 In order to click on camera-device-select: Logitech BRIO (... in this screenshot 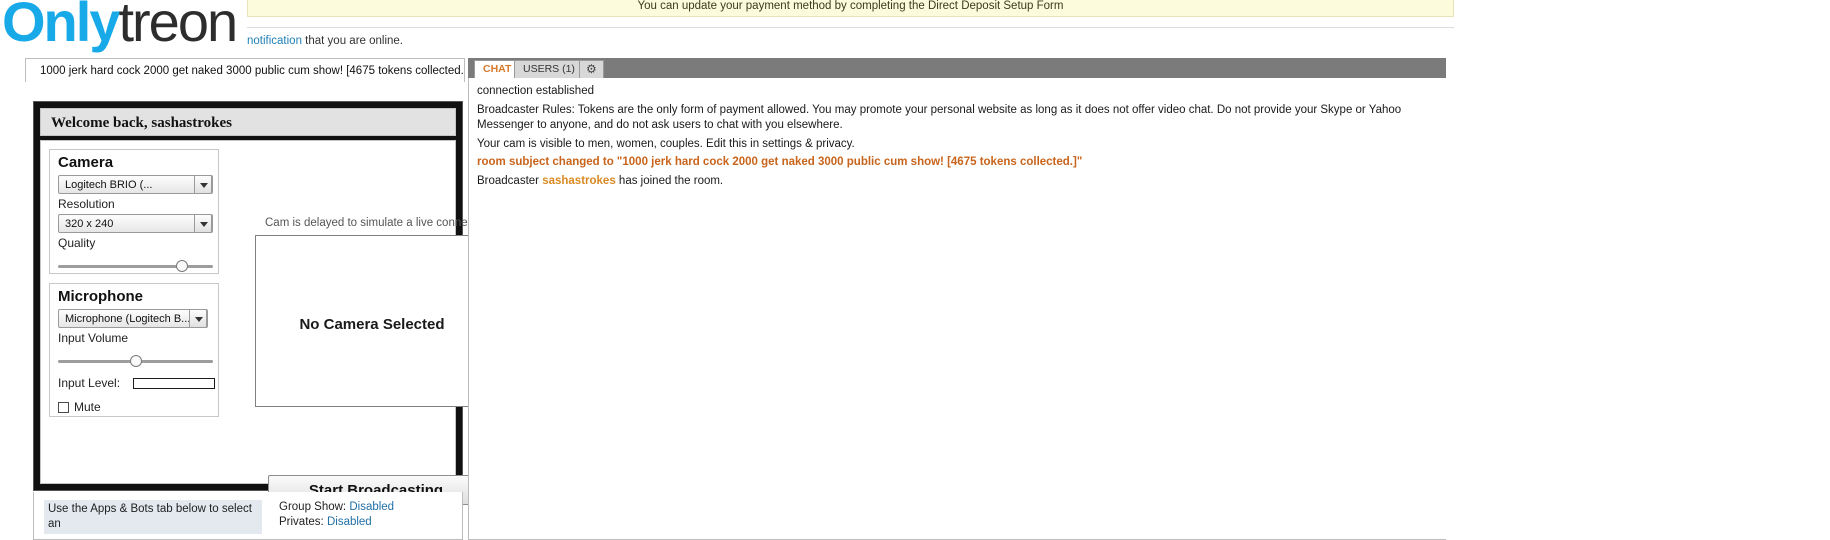, I will do `click(135, 184)`.